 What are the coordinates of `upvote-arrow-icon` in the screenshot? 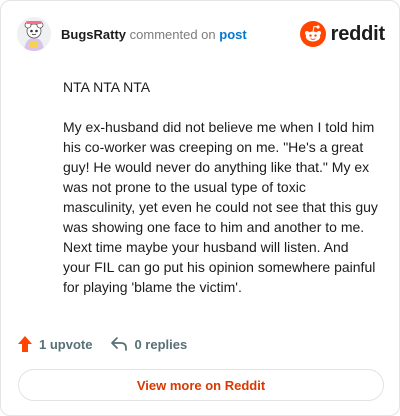 It's located at (25, 344).